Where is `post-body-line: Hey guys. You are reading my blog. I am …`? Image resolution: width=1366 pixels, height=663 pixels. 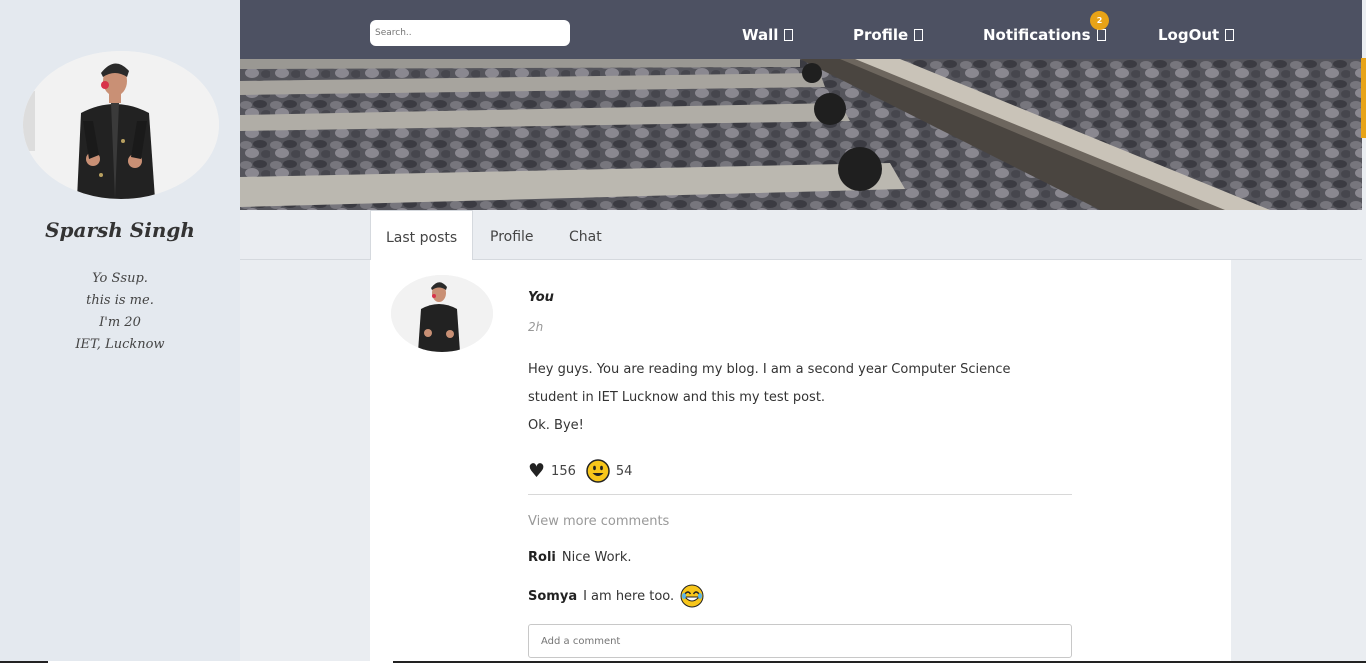 post-body-line: Hey guys. You are reading my blog. I am … is located at coordinates (769, 369).